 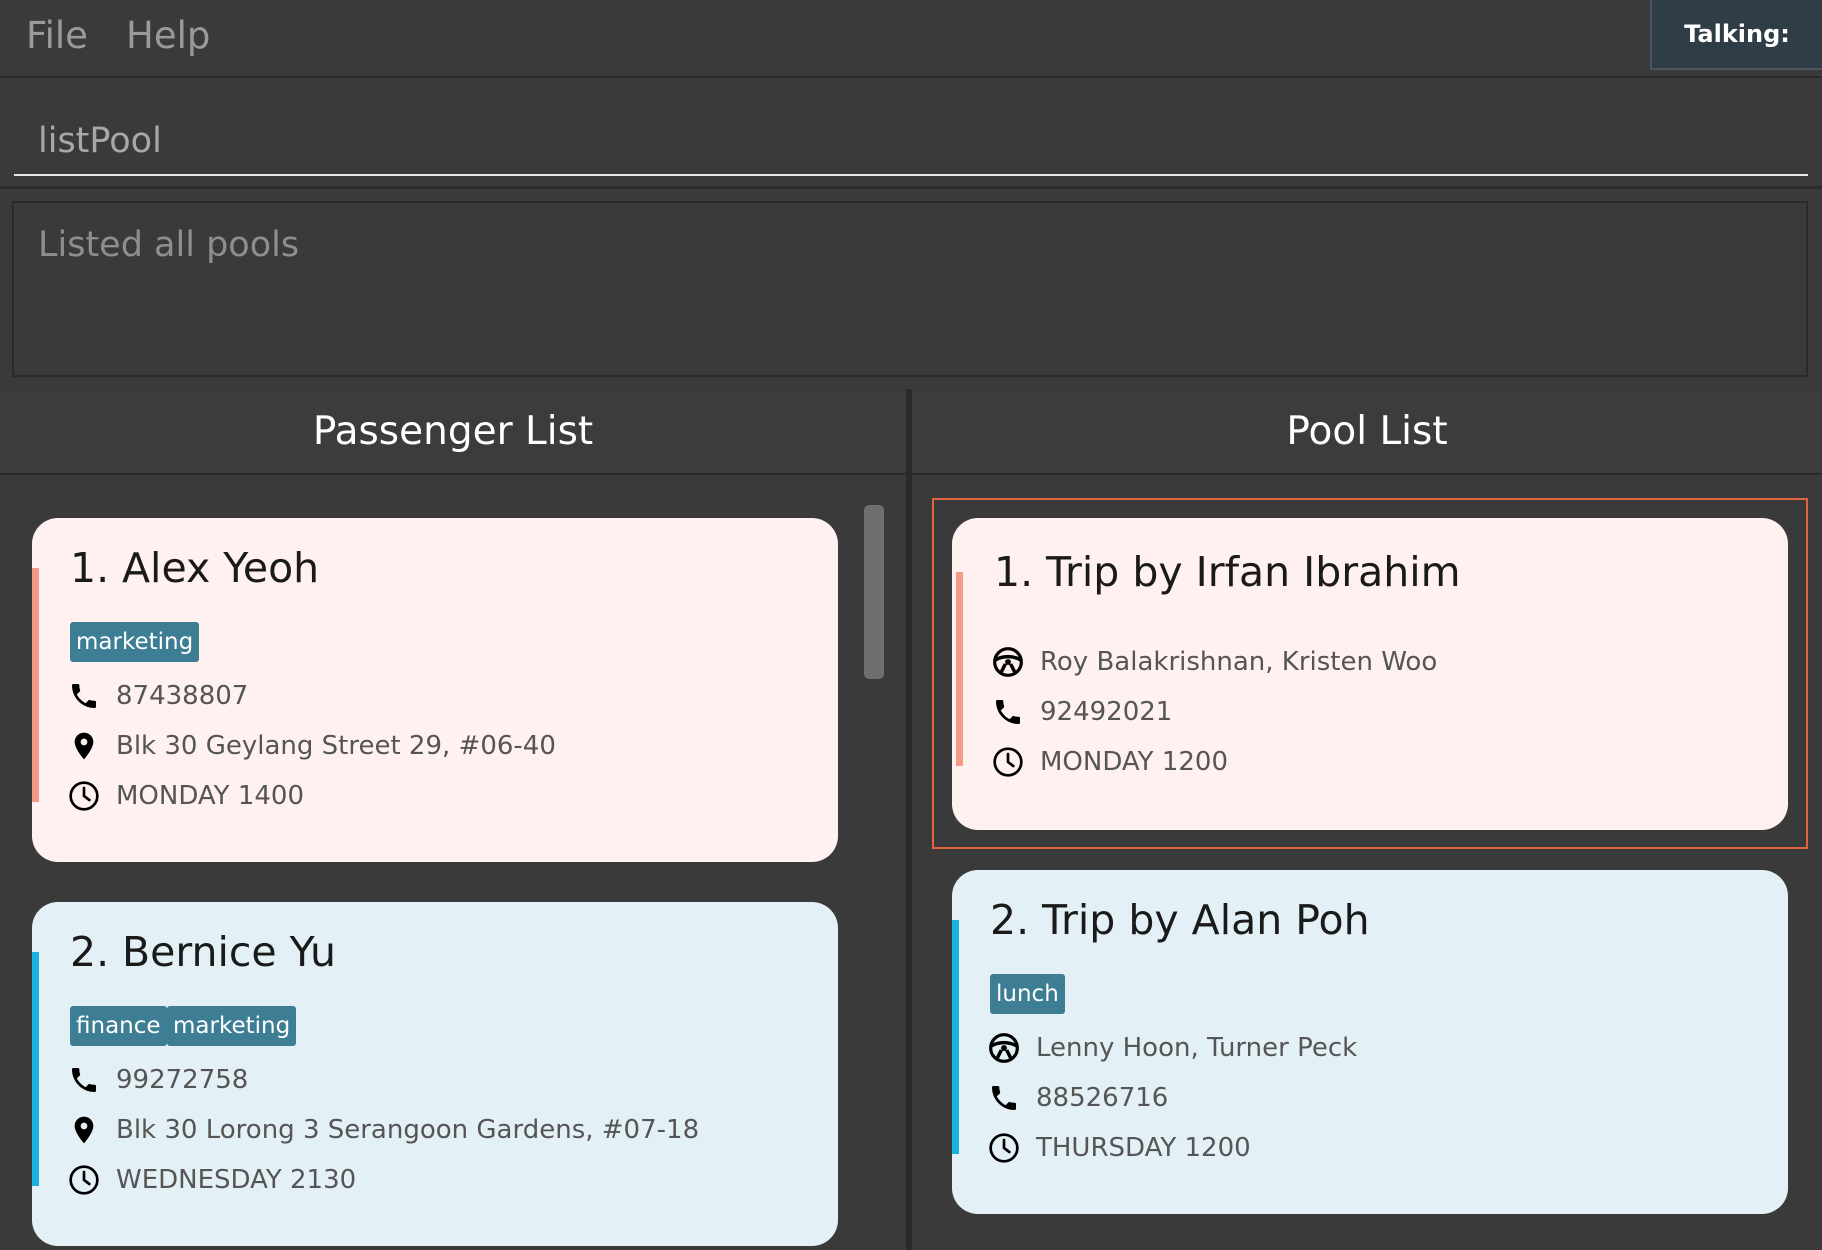 I want to click on talking-status: Talking:, so click(x=1736, y=35).